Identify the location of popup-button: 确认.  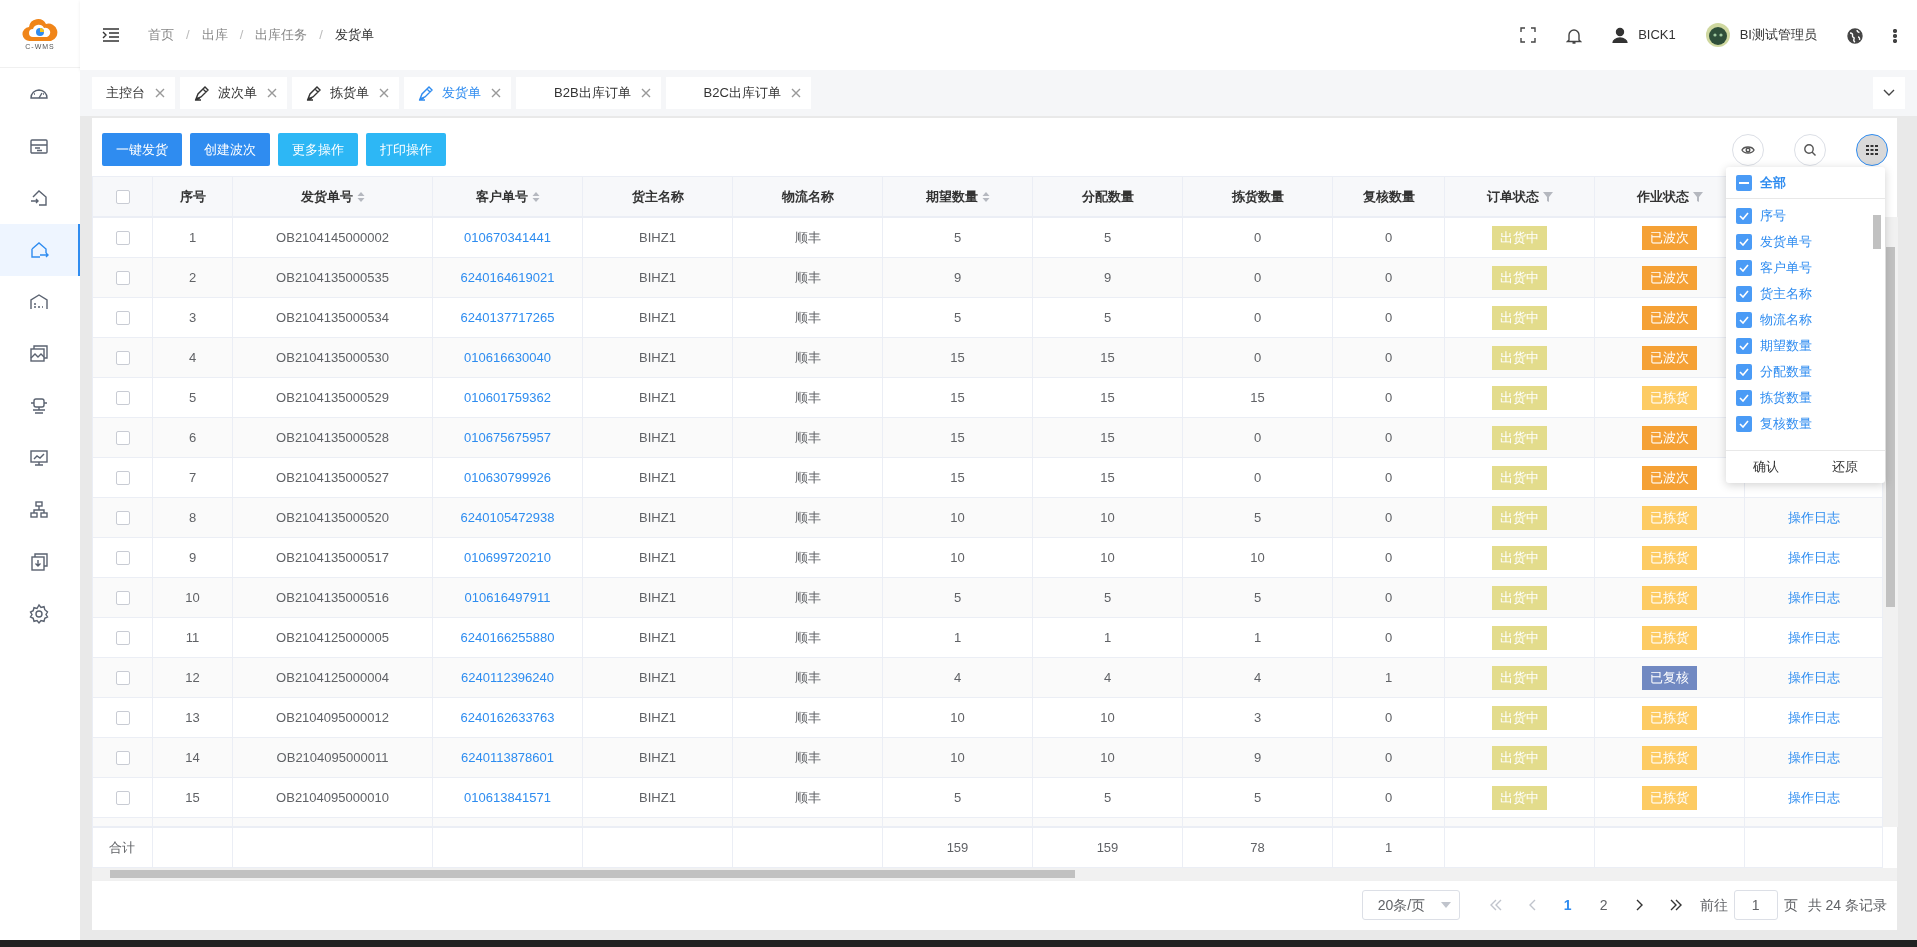
(1765, 467).